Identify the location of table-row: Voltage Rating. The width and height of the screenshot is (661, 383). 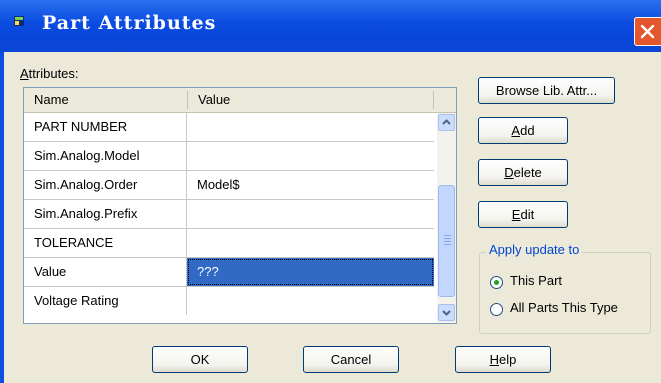
(229, 301).